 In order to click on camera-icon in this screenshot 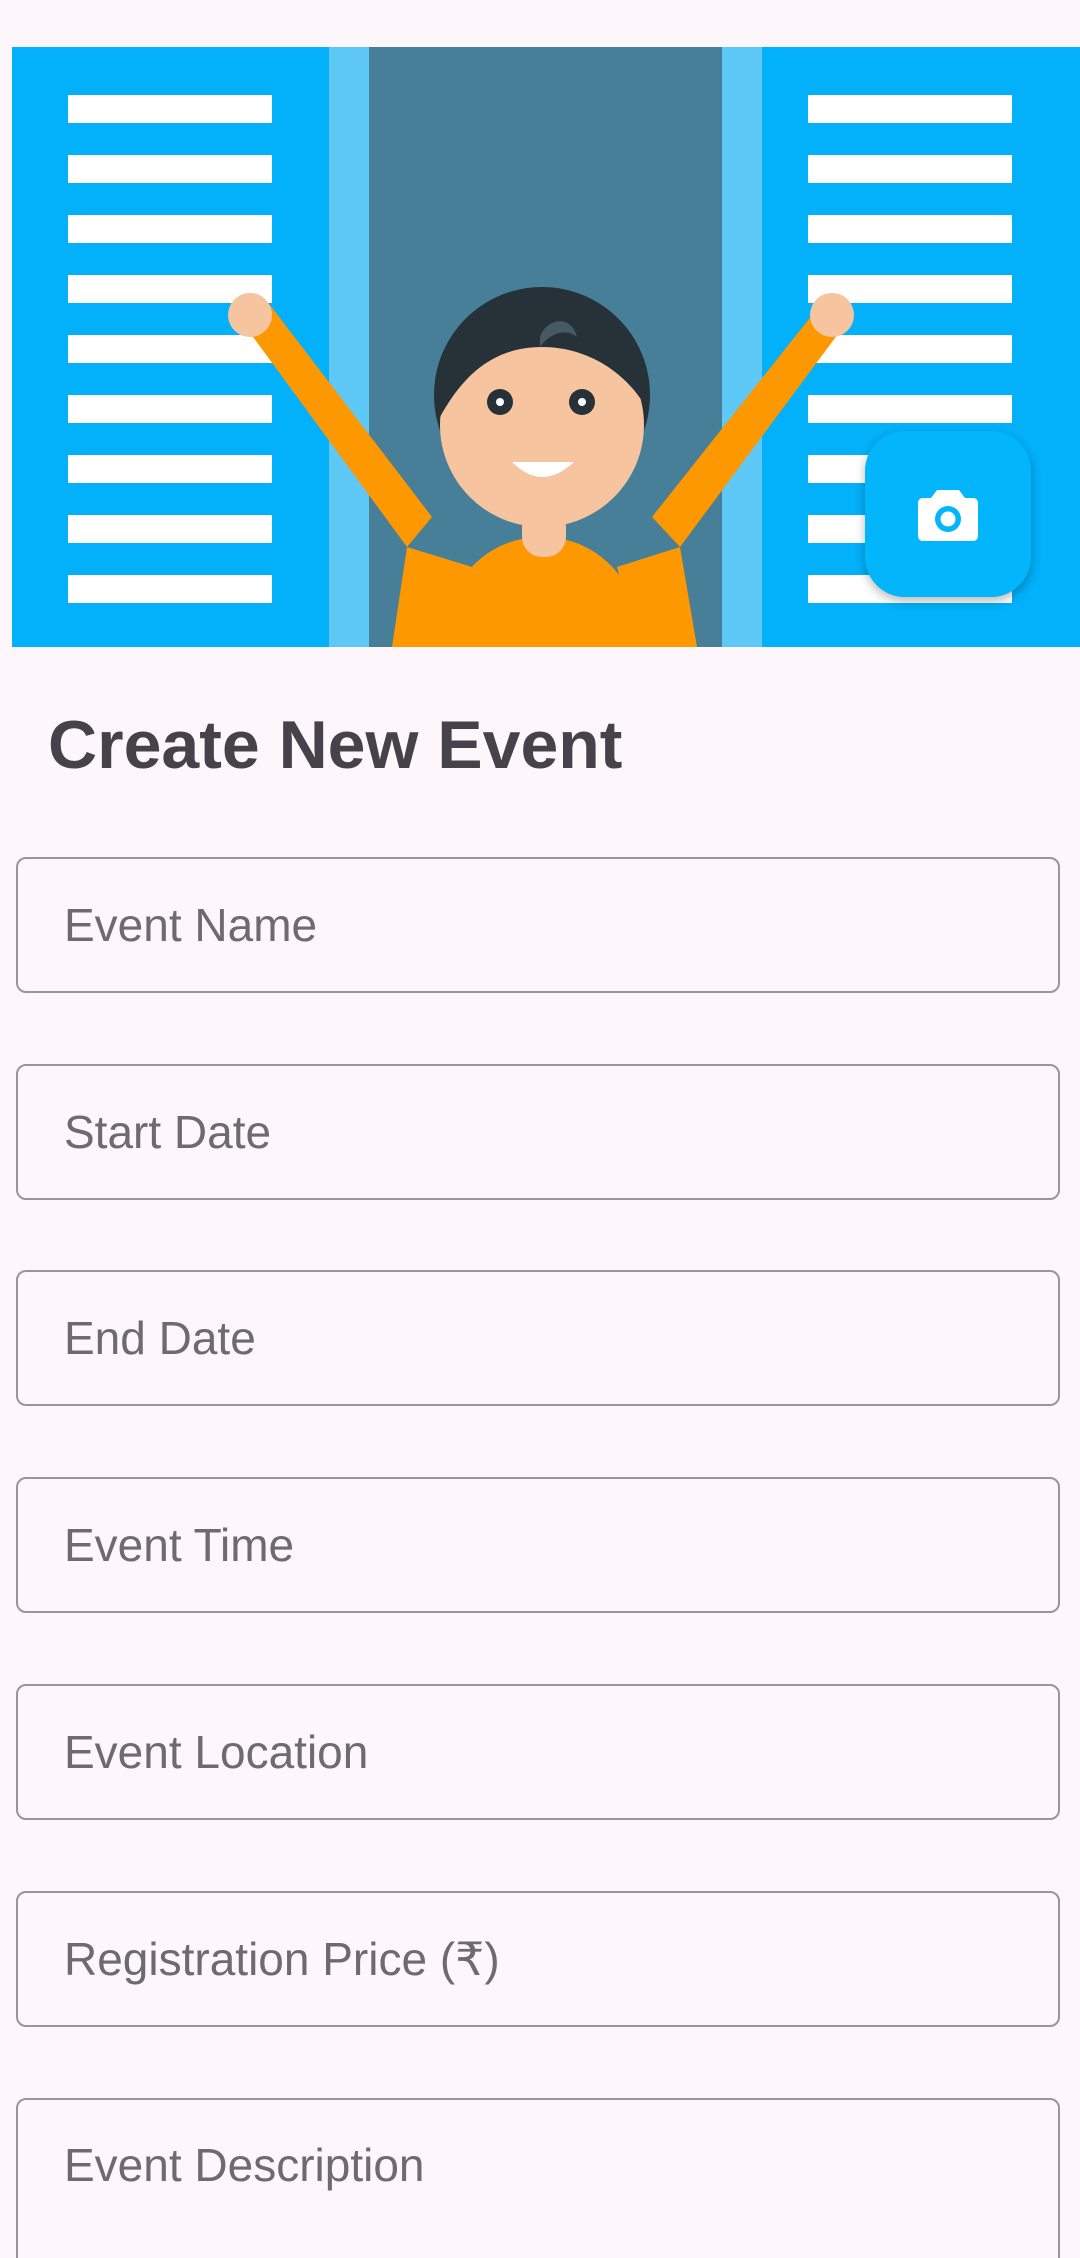, I will do `click(948, 515)`.